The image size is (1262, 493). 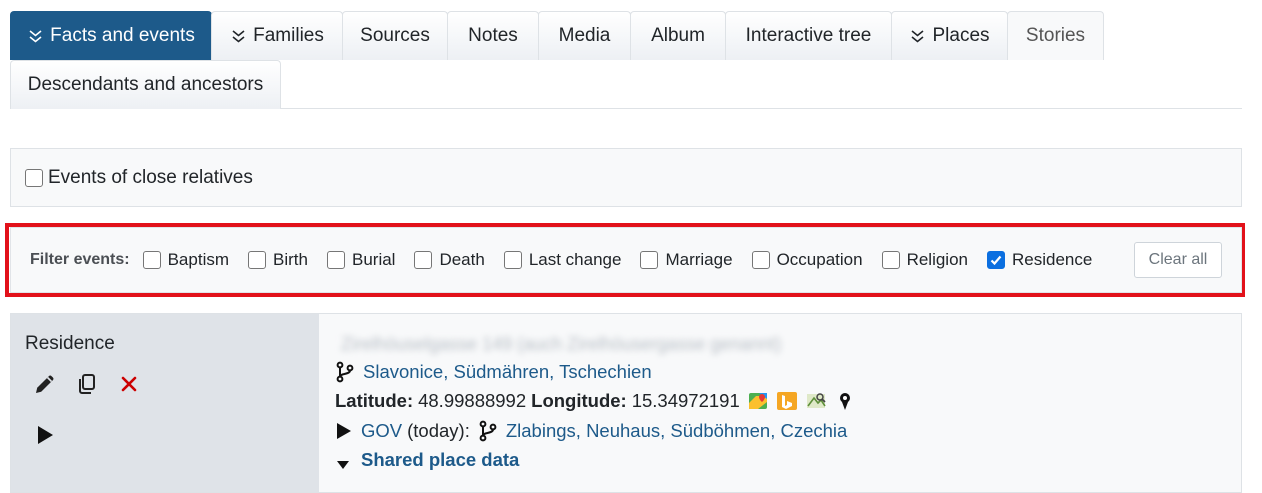 I want to click on tab-facts-and-events: Facts and events, so click(x=111, y=35).